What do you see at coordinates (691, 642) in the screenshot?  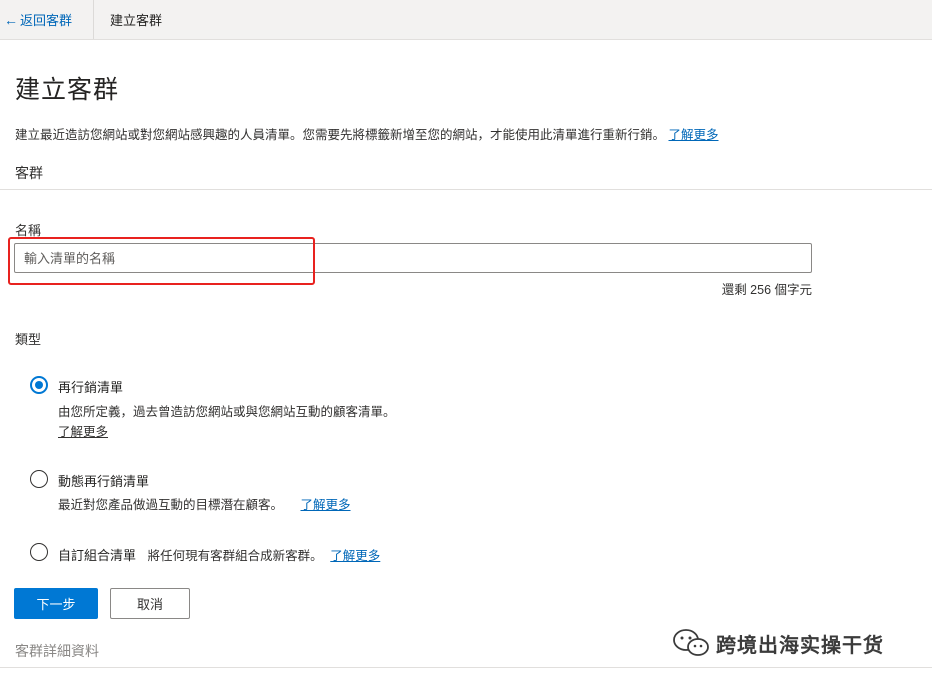 I see `wechat-icon` at bounding box center [691, 642].